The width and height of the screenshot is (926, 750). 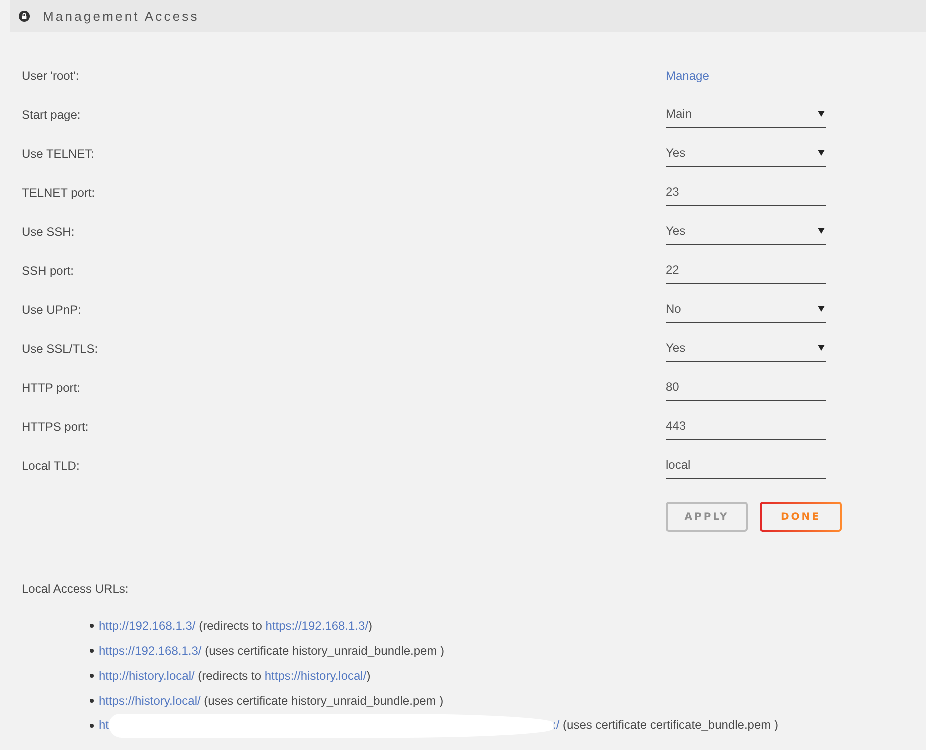 I want to click on setting-label: User 'root':, so click(x=51, y=75).